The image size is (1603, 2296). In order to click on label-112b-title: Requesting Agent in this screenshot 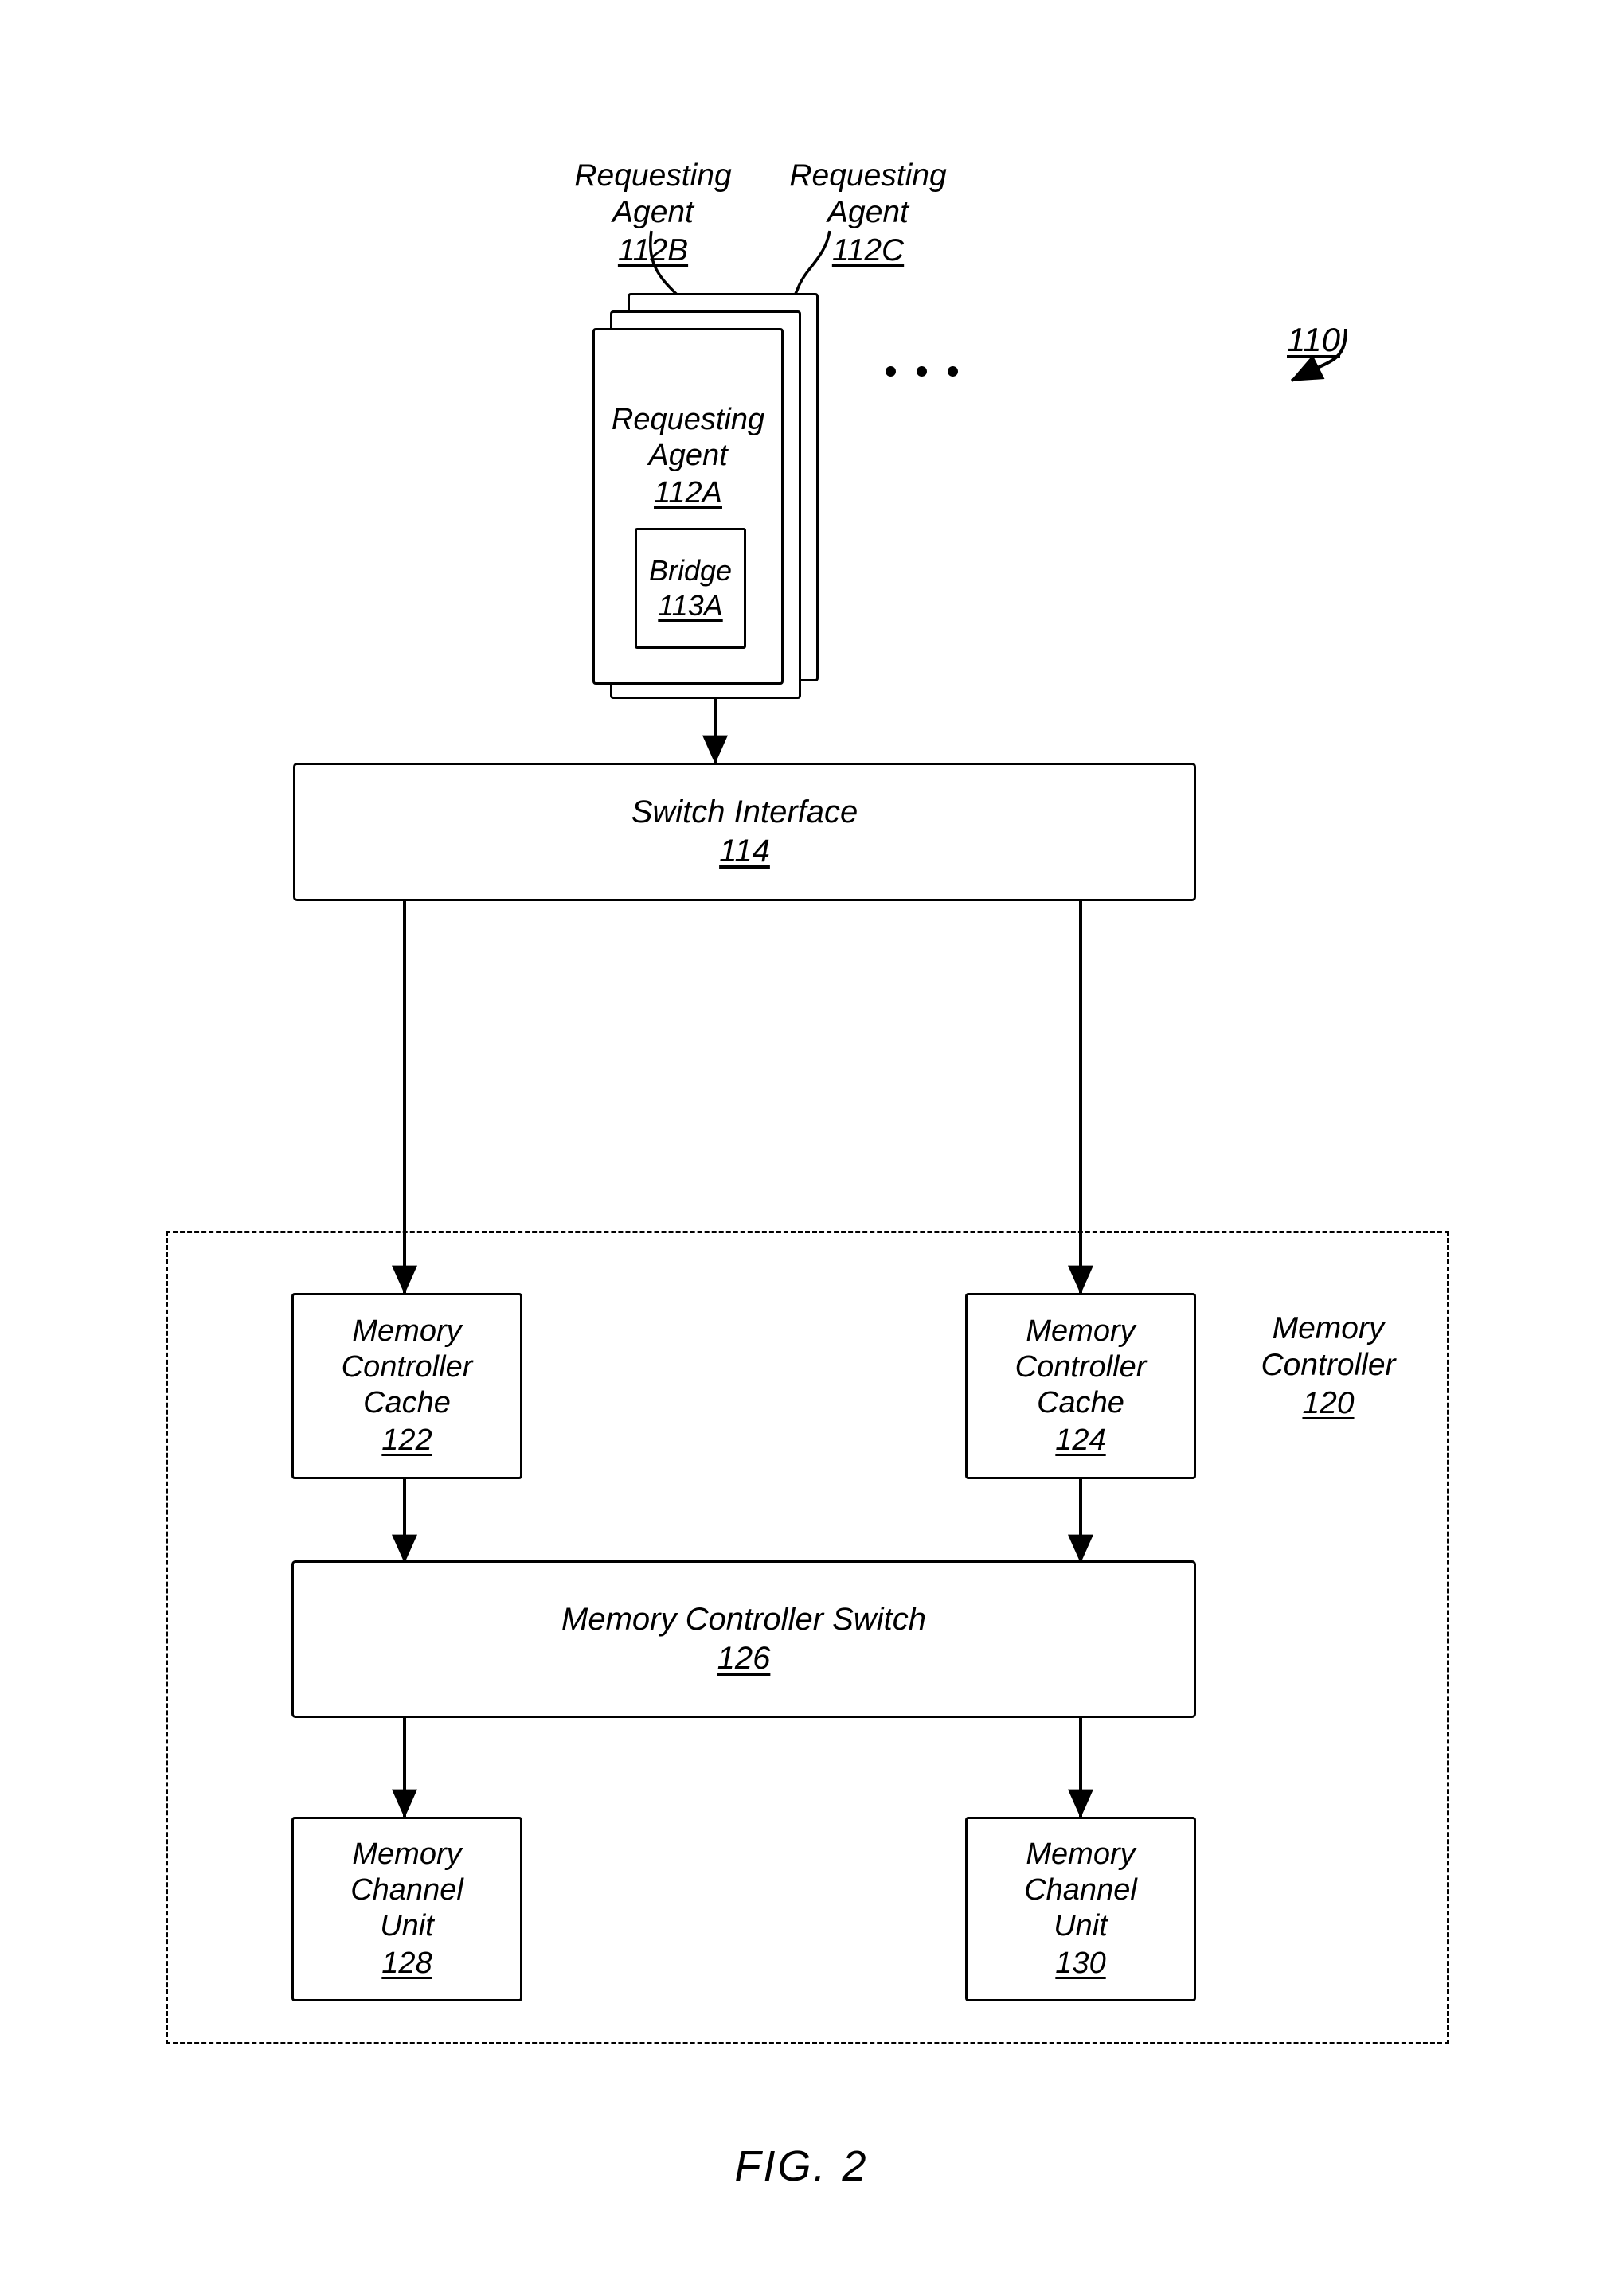, I will do `click(653, 194)`.